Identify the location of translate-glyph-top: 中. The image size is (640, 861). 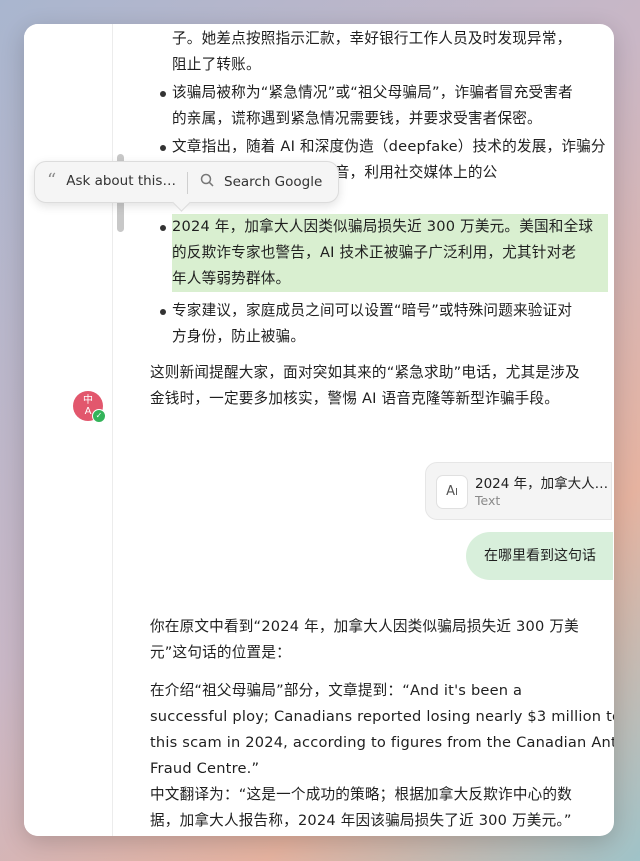
(88, 400).